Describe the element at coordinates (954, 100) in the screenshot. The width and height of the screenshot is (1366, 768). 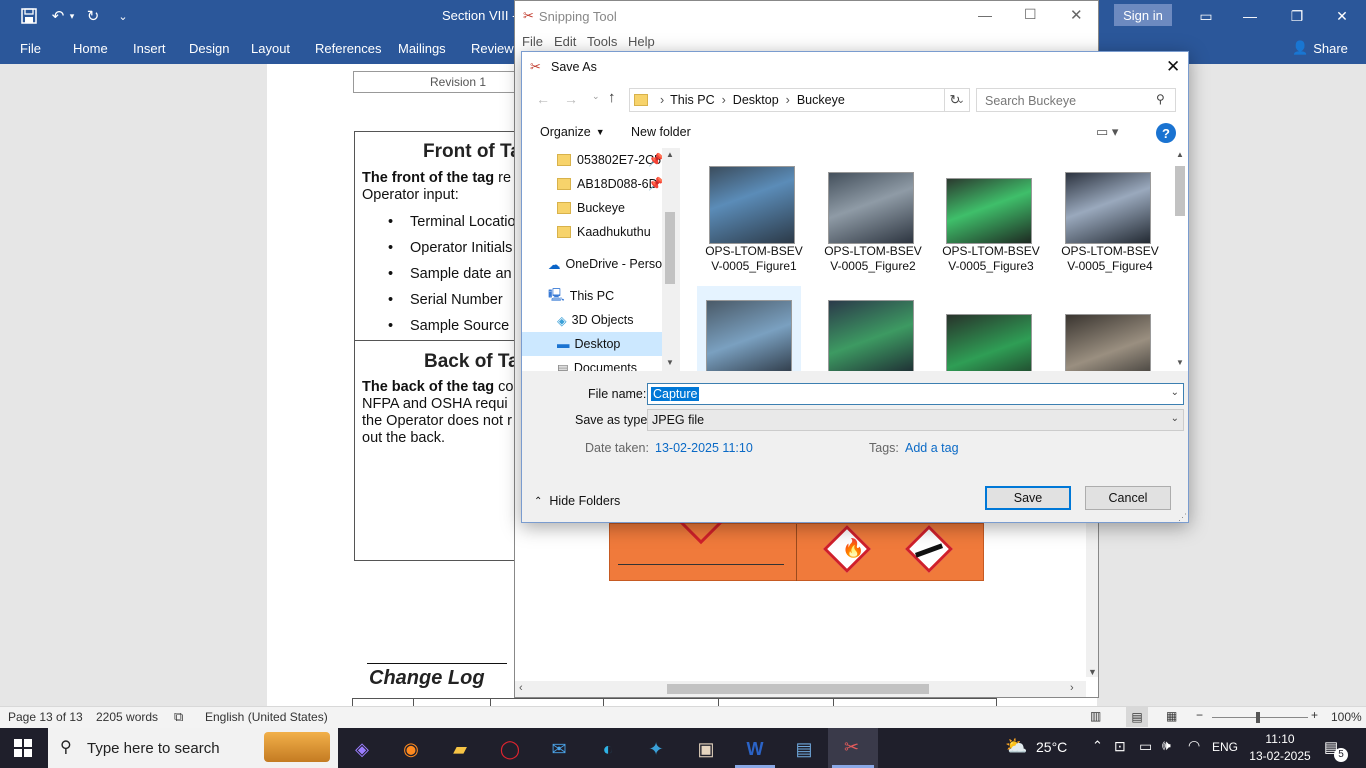
I see `refresh-icon: ↻` at that location.